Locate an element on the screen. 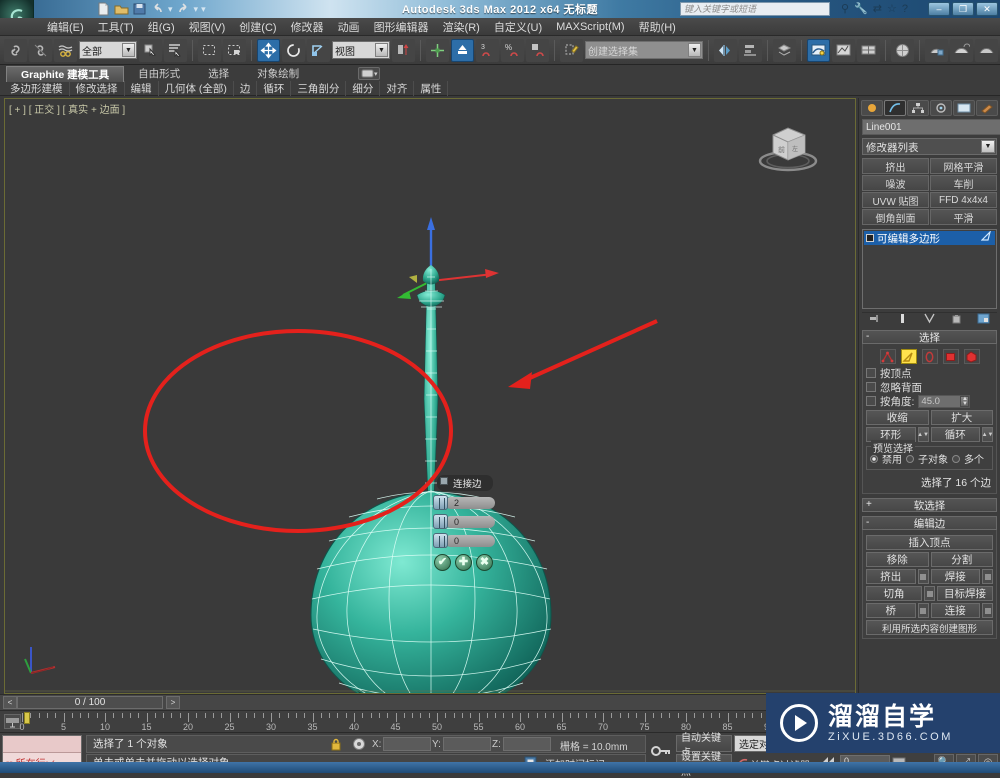 The height and width of the screenshot is (778, 1000). ribbon-panel-edges: 边 is located at coordinates (246, 88).